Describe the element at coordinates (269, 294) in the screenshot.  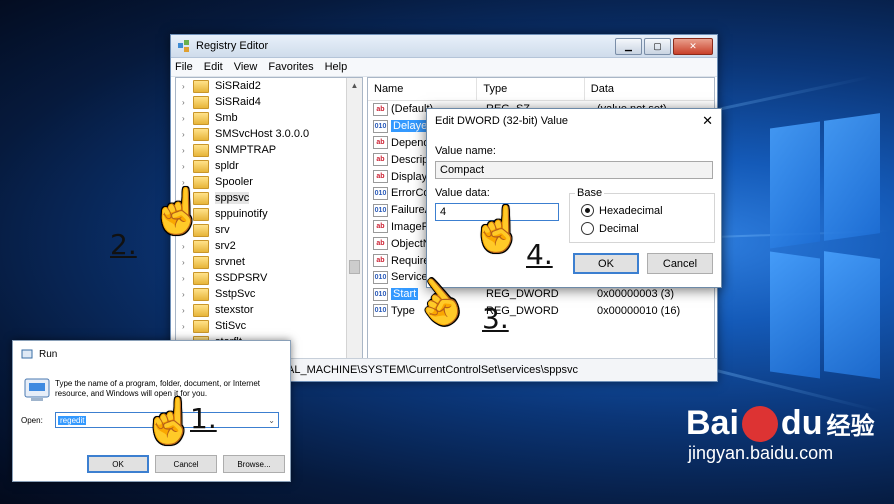
I see `tree-item: › SstpSvc` at that location.